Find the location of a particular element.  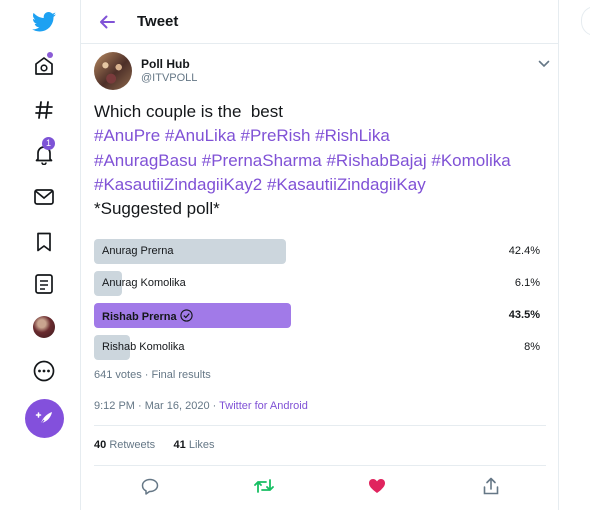

unread-dot is located at coordinates (50, 55).